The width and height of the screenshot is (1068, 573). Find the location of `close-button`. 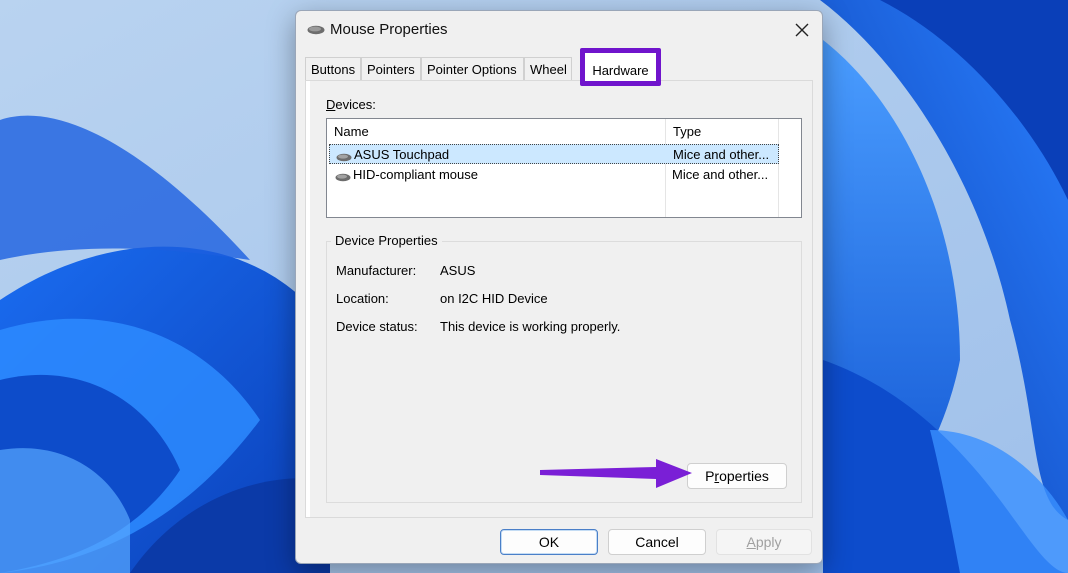

close-button is located at coordinates (802, 30).